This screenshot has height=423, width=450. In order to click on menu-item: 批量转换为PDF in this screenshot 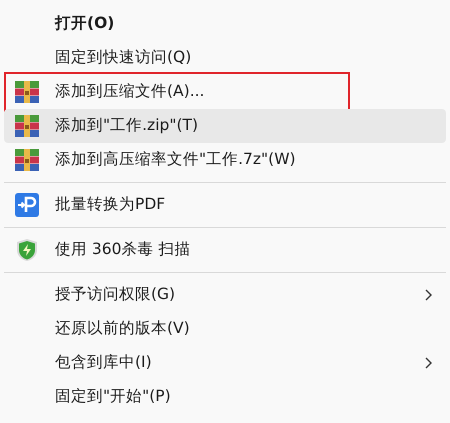, I will do `click(225, 205)`.